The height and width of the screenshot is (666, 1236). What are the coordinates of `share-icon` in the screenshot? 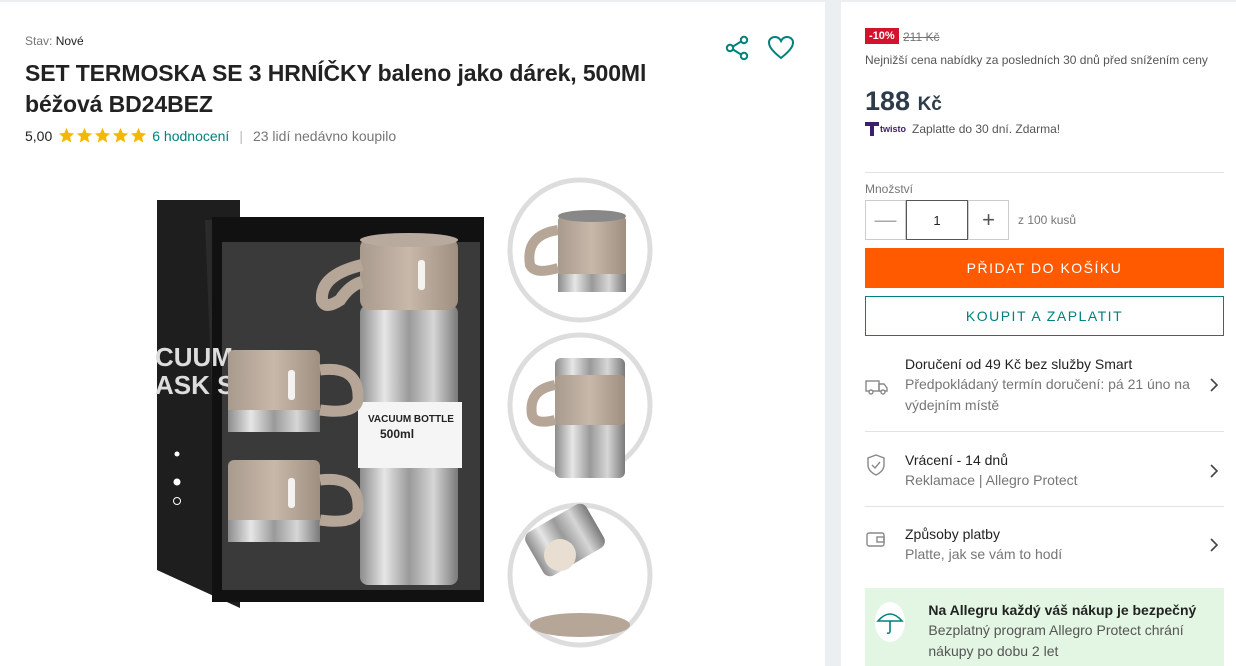 It's located at (737, 48).